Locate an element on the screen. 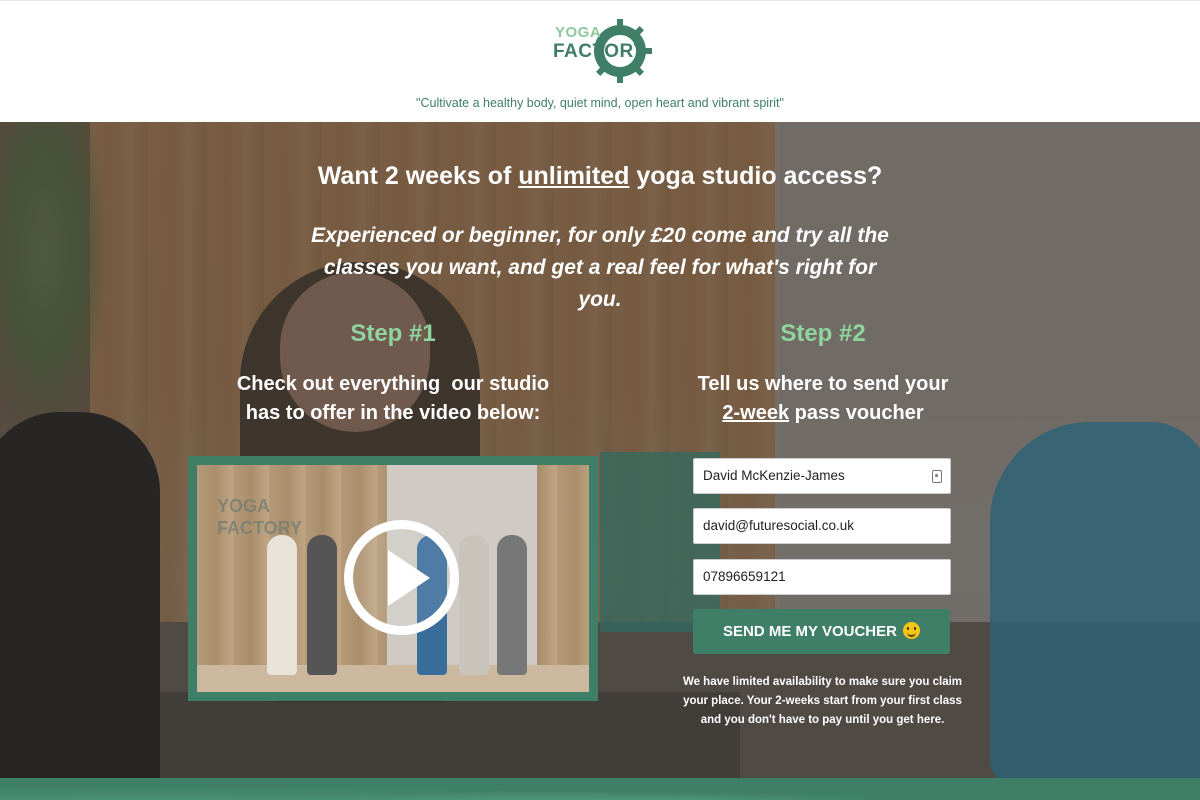 The height and width of the screenshot is (800, 1200). step2-title: Step #2 is located at coordinates (823, 333).